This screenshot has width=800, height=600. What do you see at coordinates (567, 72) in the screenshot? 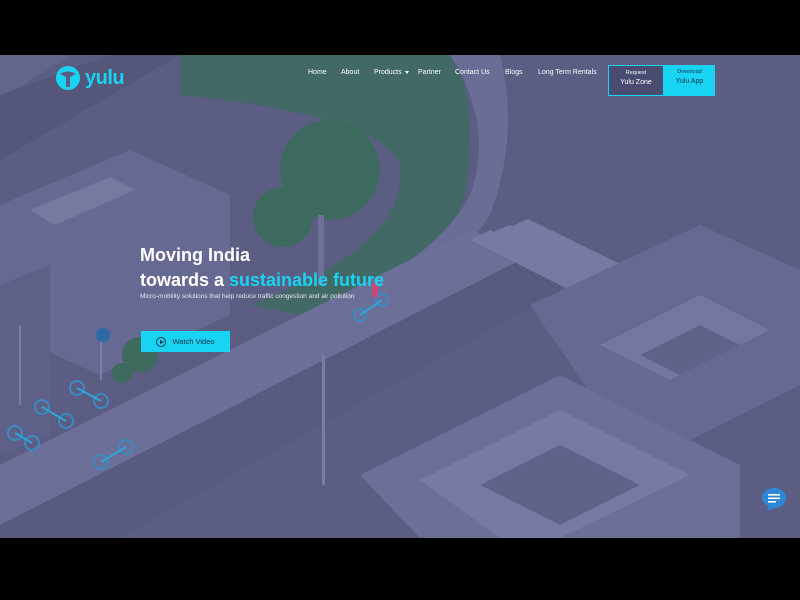
I see `nav-item-long-term-rentals: Long Term Rentals` at bounding box center [567, 72].